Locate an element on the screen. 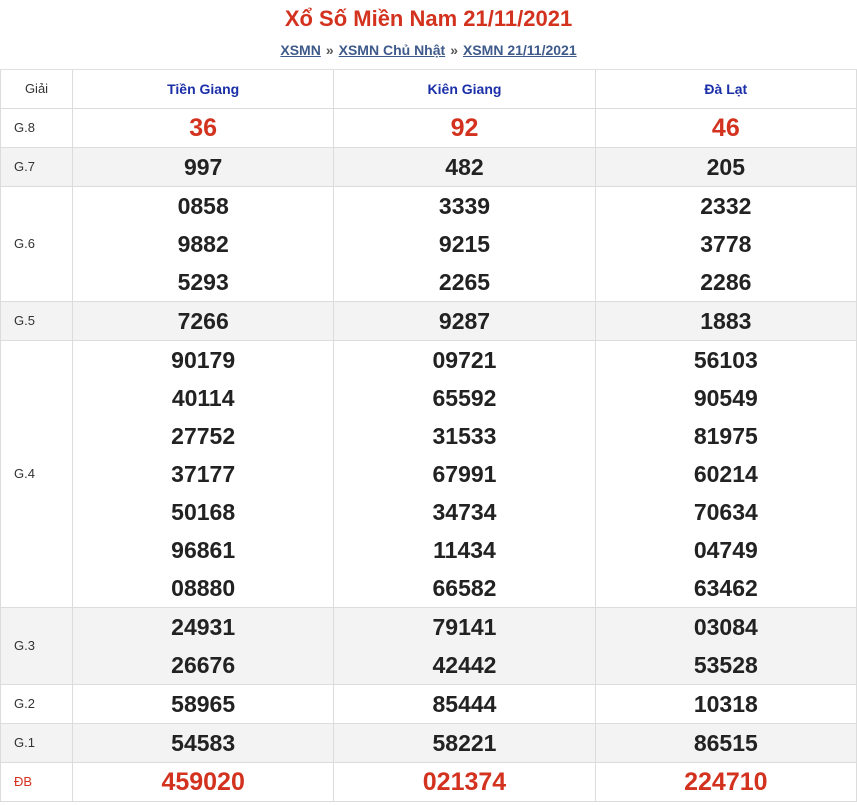 This screenshot has height=805, width=857. prize-number: 5293 is located at coordinates (203, 281).